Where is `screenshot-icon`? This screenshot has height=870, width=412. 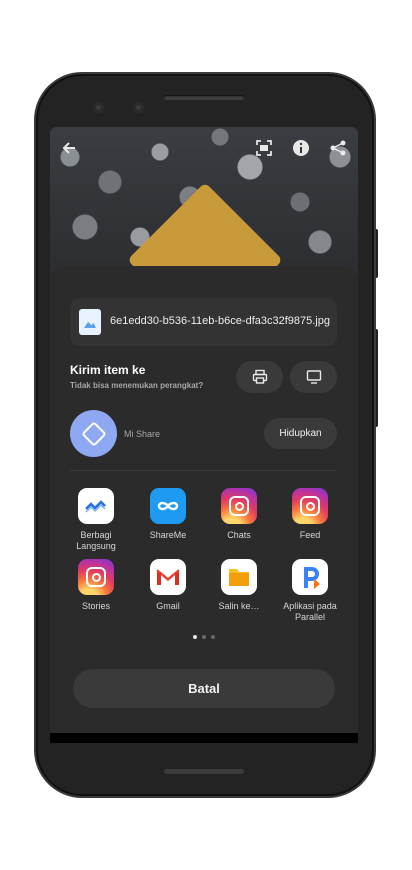
screenshot-icon is located at coordinates (264, 149).